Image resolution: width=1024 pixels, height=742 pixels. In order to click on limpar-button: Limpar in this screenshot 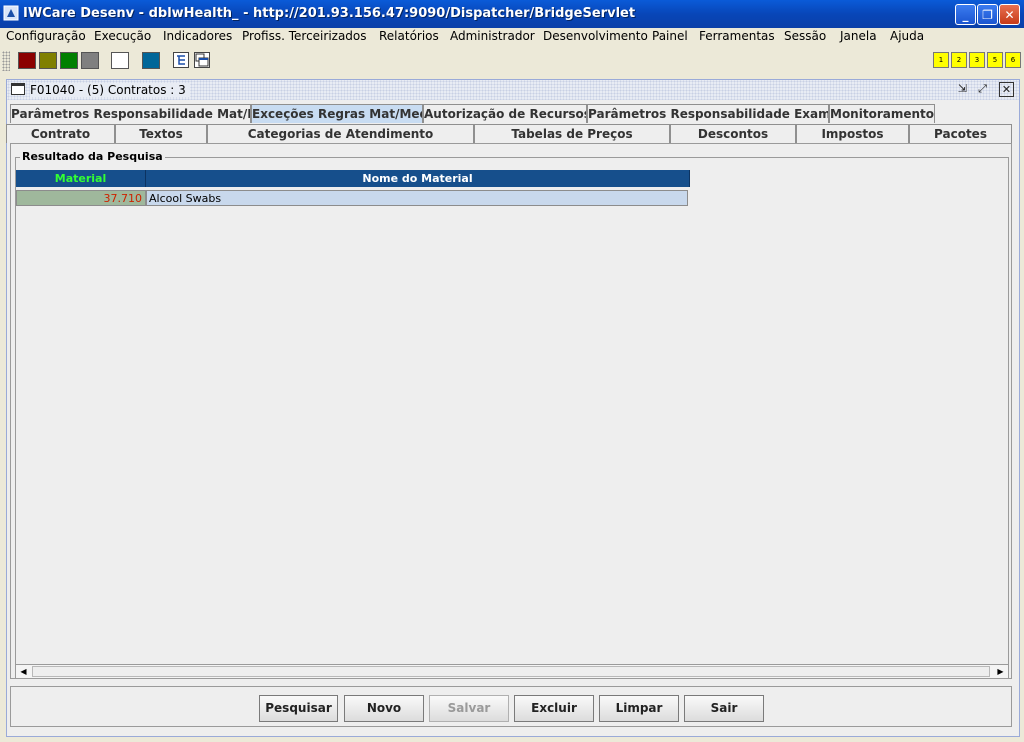, I will do `click(639, 708)`.